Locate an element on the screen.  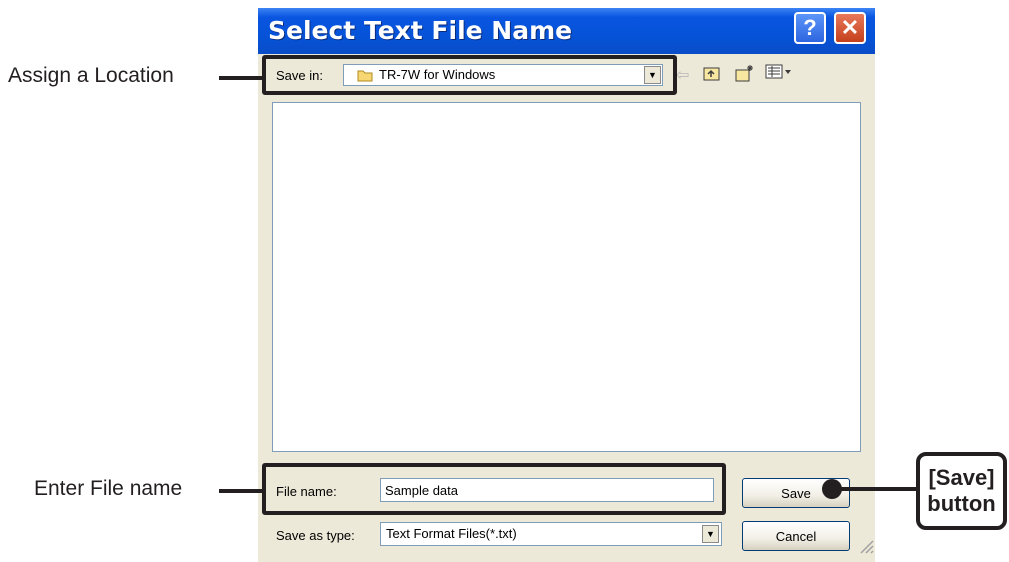
close-button: ✕ is located at coordinates (850, 28).